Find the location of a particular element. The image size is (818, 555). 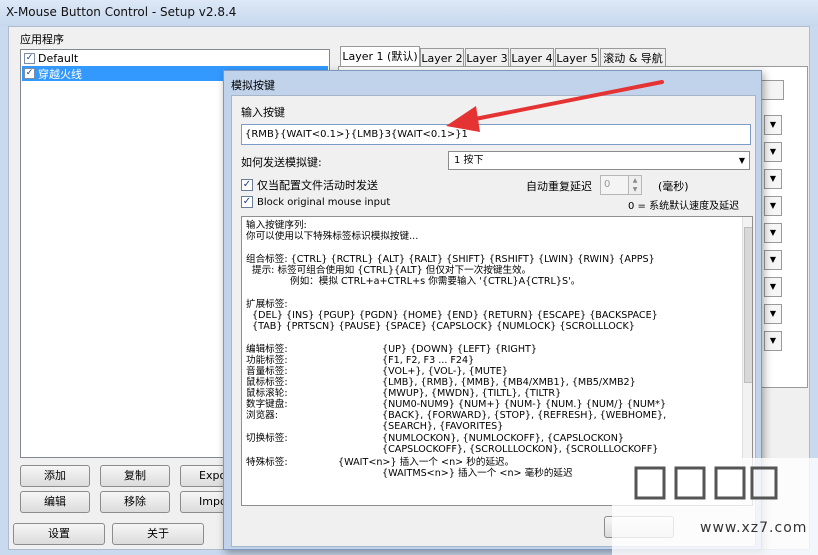

help-line: {NUMLOCKON}, {NUMLOCKOFF}, {CAPSLOCKON} is located at coordinates (503, 438).